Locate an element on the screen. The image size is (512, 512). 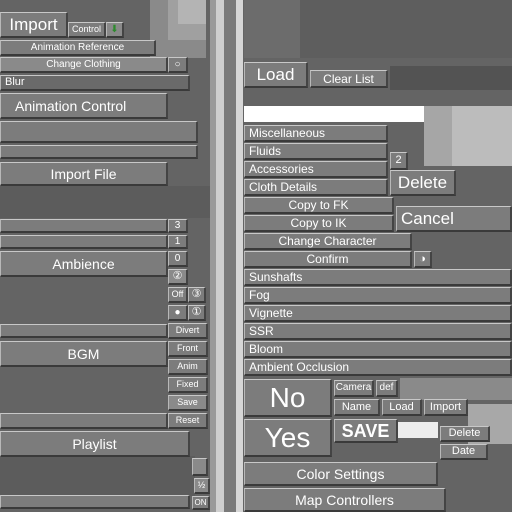
import-file-button: Import File is located at coordinates (84, 174).